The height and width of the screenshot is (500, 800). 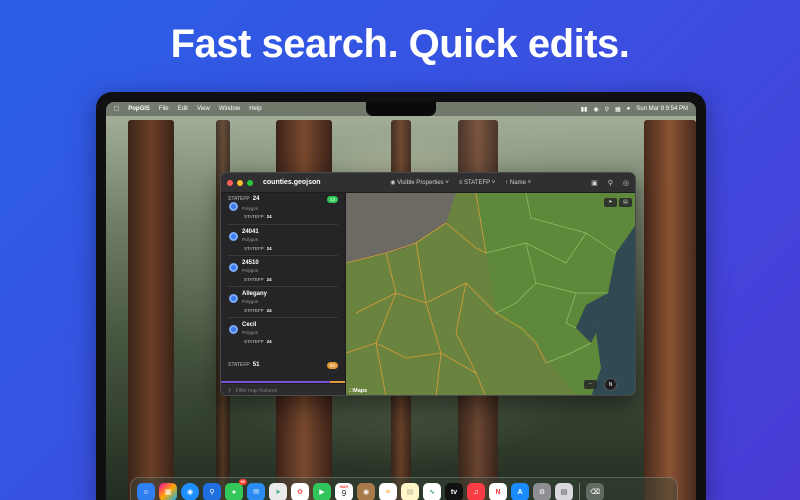 What do you see at coordinates (283, 240) in the screenshot?
I see `list-item: 24041 Polygon STATEFP 24` at bounding box center [283, 240].